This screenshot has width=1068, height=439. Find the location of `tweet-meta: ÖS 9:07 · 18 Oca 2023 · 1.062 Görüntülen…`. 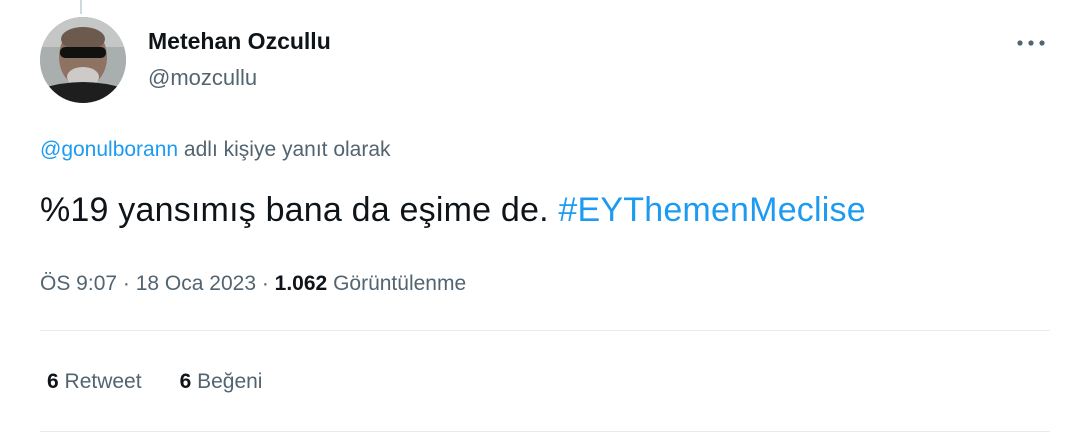

tweet-meta: ÖS 9:07 · 18 Oca 2023 · 1.062 Görüntülen… is located at coordinates (253, 284).